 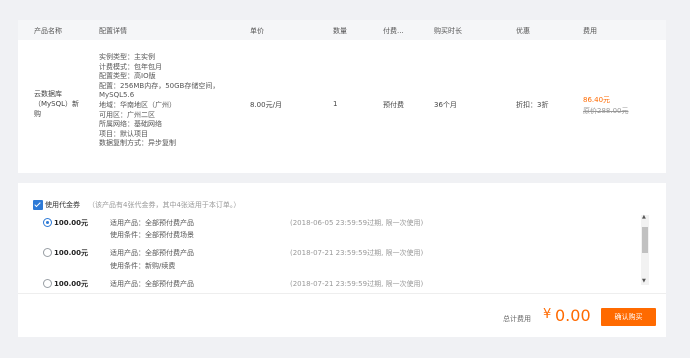 I want to click on table-header: 产品名称 配置详情 单价 数量 付费... 购买时长 优惠 费用, so click(x=342, y=30).